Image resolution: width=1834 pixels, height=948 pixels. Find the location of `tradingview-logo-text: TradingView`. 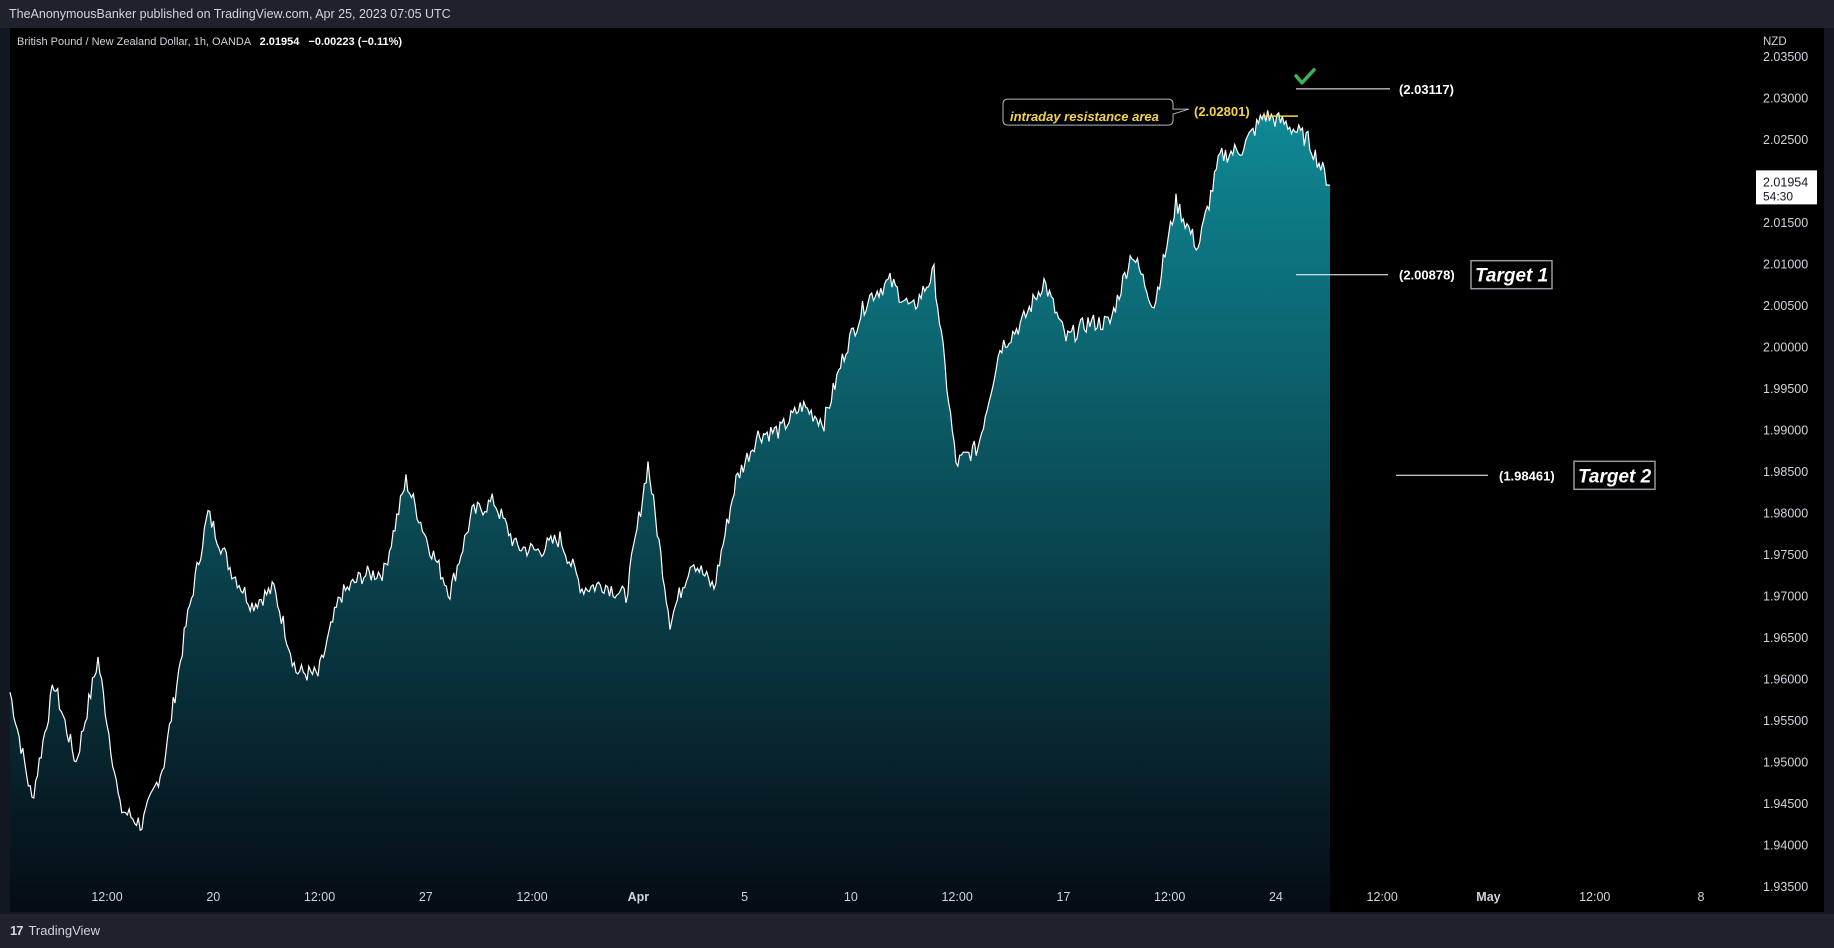

tradingview-logo-text: TradingView is located at coordinates (64, 930).